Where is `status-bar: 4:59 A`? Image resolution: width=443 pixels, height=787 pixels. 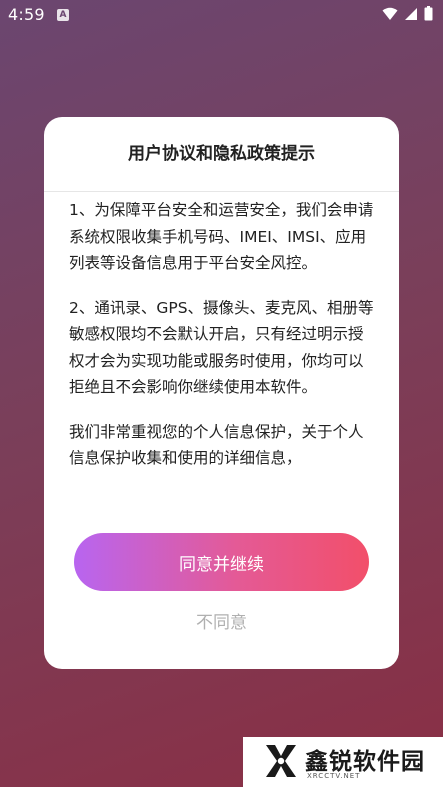 status-bar: 4:59 A is located at coordinates (221, 16).